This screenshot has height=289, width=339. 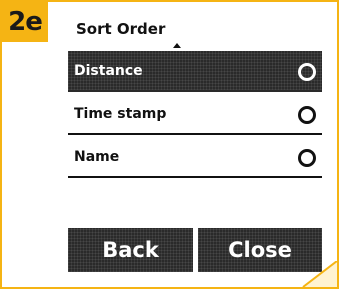 What do you see at coordinates (130, 250) in the screenshot?
I see `back-button: Back` at bounding box center [130, 250].